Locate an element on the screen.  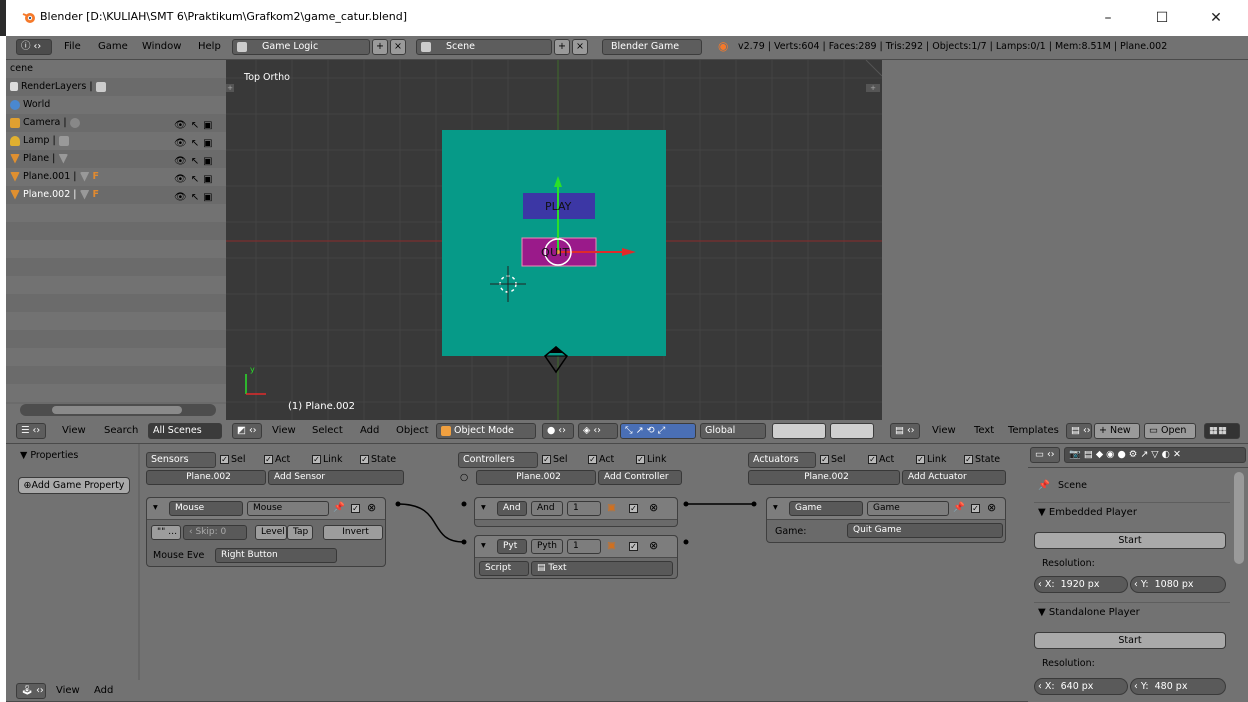
properties-section-title: ▼ Properties is located at coordinates (49, 455).